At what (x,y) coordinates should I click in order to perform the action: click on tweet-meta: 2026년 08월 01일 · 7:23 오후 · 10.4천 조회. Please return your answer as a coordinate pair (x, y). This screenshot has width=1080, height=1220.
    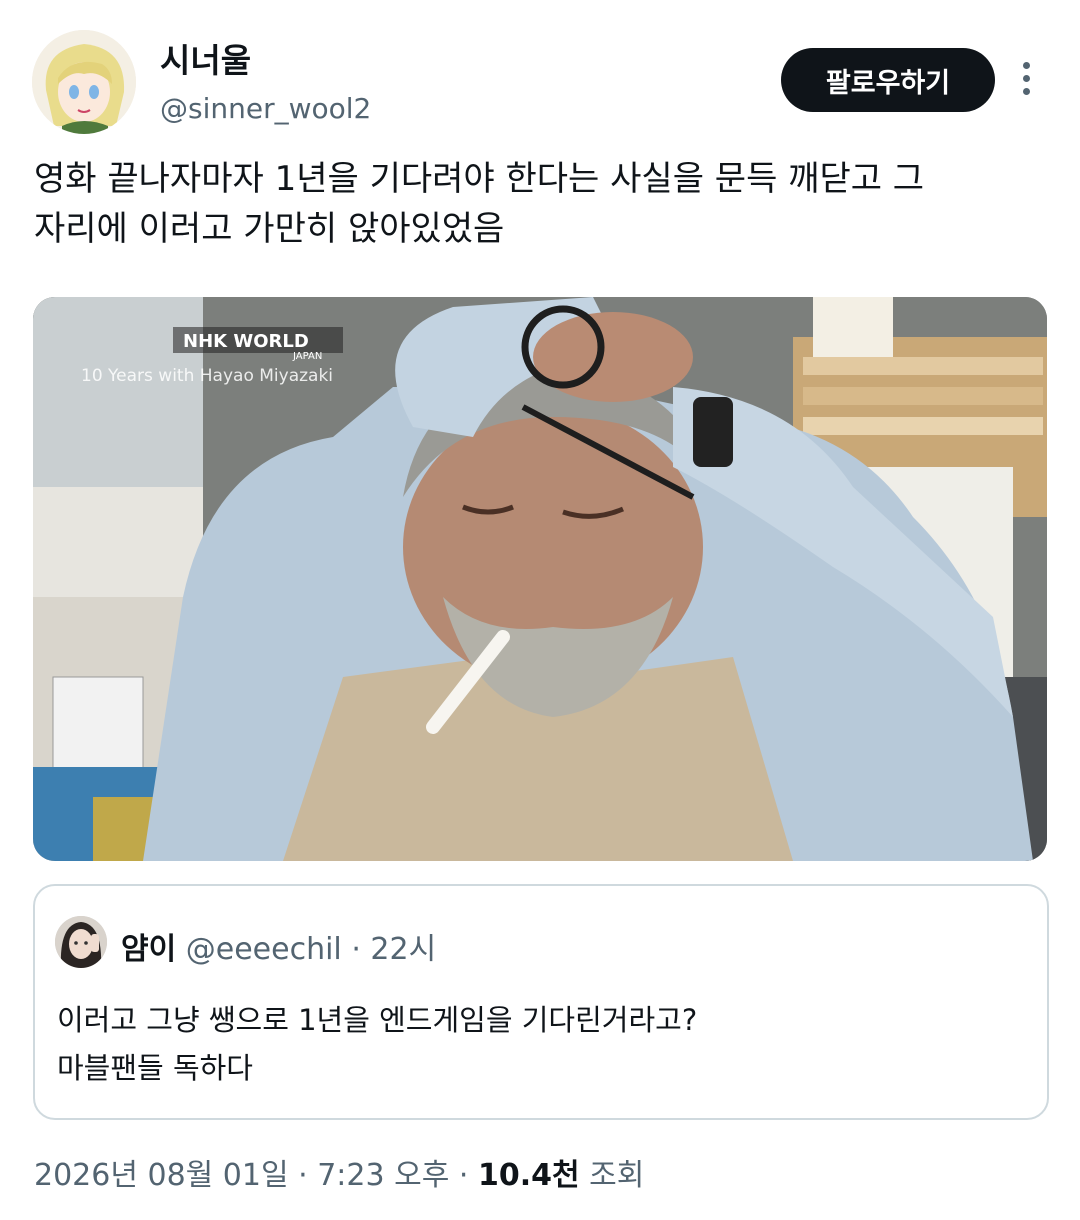
    Looking at the image, I should click on (339, 1172).